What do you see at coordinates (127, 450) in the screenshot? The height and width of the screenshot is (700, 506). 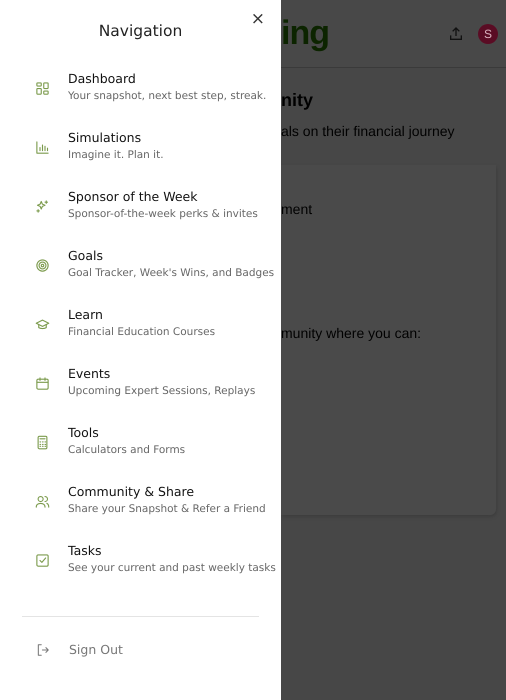 I see `nav-item-description: Calculators and Forms` at bounding box center [127, 450].